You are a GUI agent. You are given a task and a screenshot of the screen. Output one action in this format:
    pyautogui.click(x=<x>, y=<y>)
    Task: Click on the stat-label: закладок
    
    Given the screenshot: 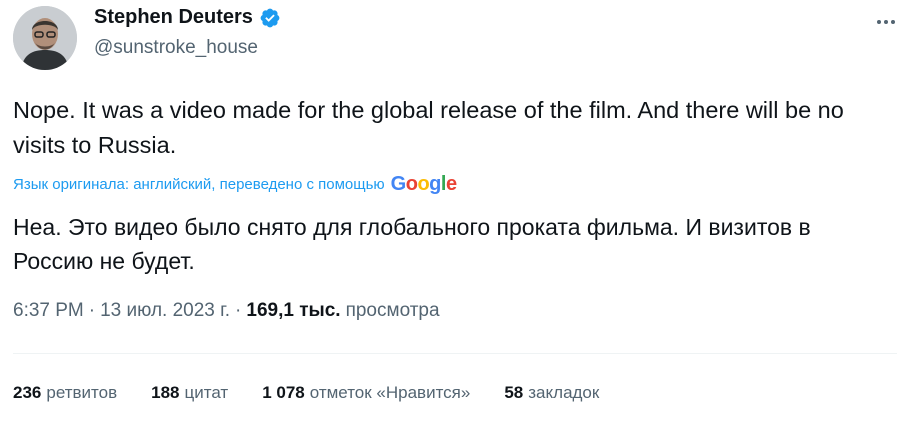 What is the action you would take?
    pyautogui.click(x=564, y=392)
    